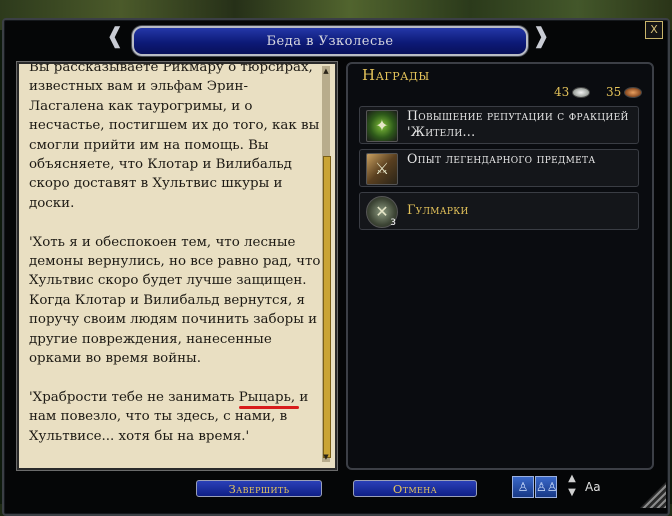 The width and height of the screenshot is (672, 516). What do you see at coordinates (393, 223) in the screenshot?
I see `reward-count: 3` at bounding box center [393, 223].